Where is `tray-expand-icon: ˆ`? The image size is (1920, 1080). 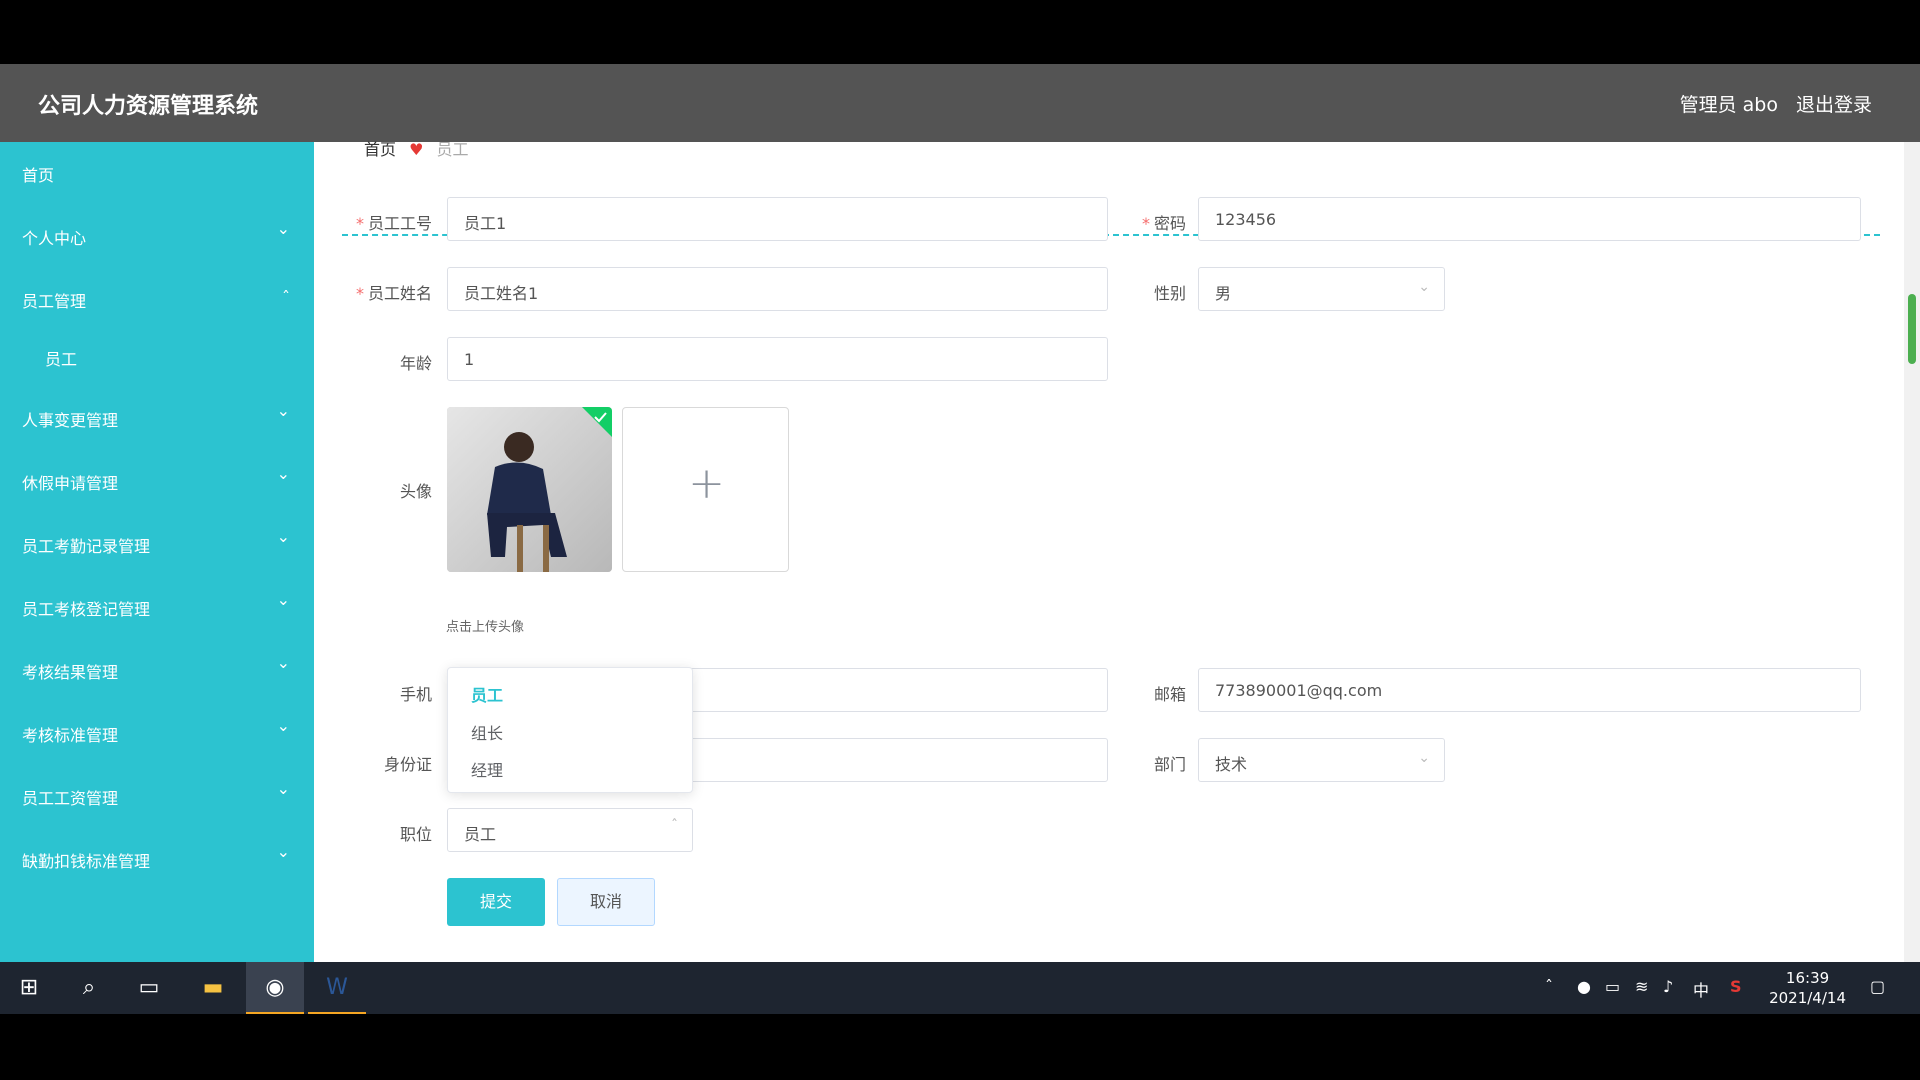
tray-expand-icon: ˆ is located at coordinates (1549, 986).